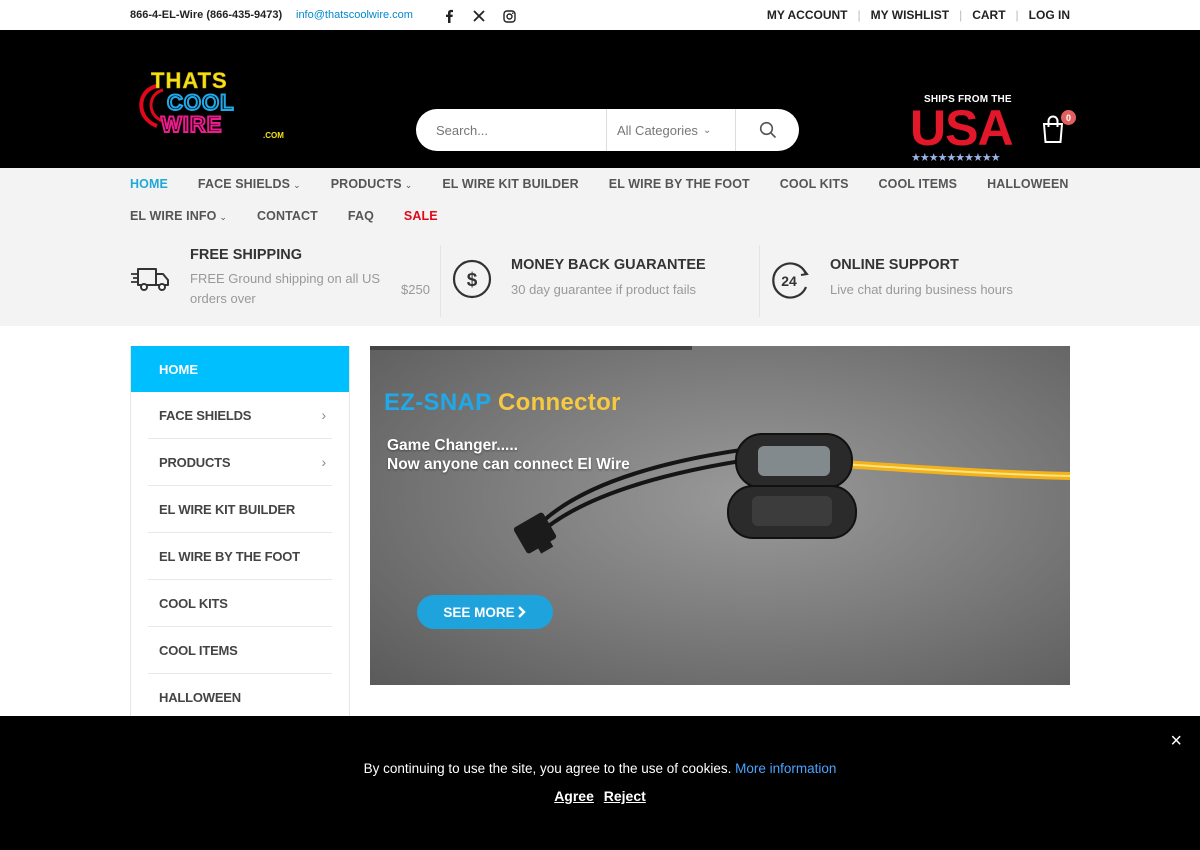 The height and width of the screenshot is (850, 1200). What do you see at coordinates (610, 216) in the screenshot?
I see `main-nav-row-2: EL WIRE INFO ⌄ CONTACT FAQ SALE` at bounding box center [610, 216].